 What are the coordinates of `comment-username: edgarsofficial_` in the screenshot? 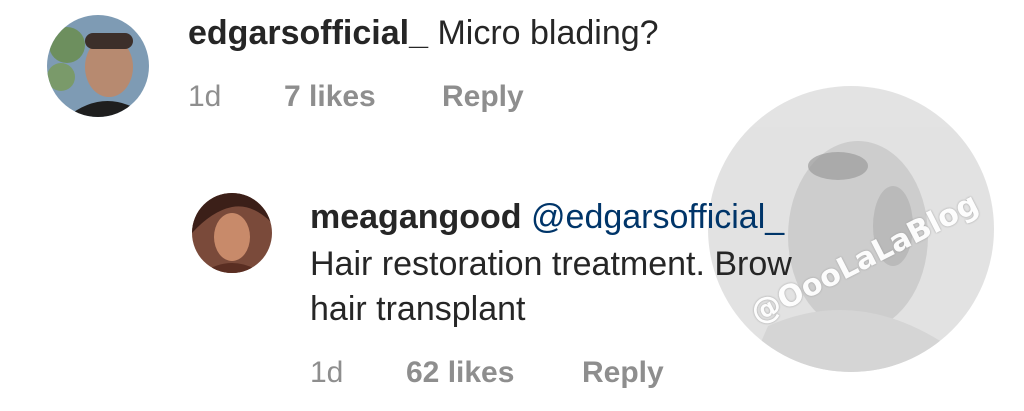 It's located at (308, 33).